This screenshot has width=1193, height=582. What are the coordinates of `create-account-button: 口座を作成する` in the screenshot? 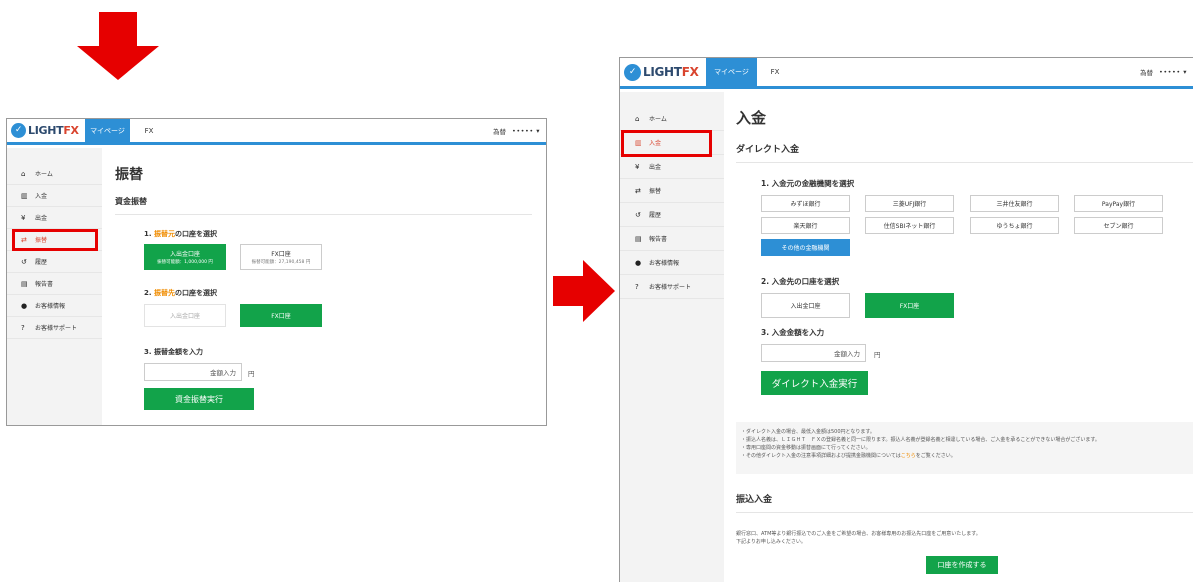 It's located at (962, 565).